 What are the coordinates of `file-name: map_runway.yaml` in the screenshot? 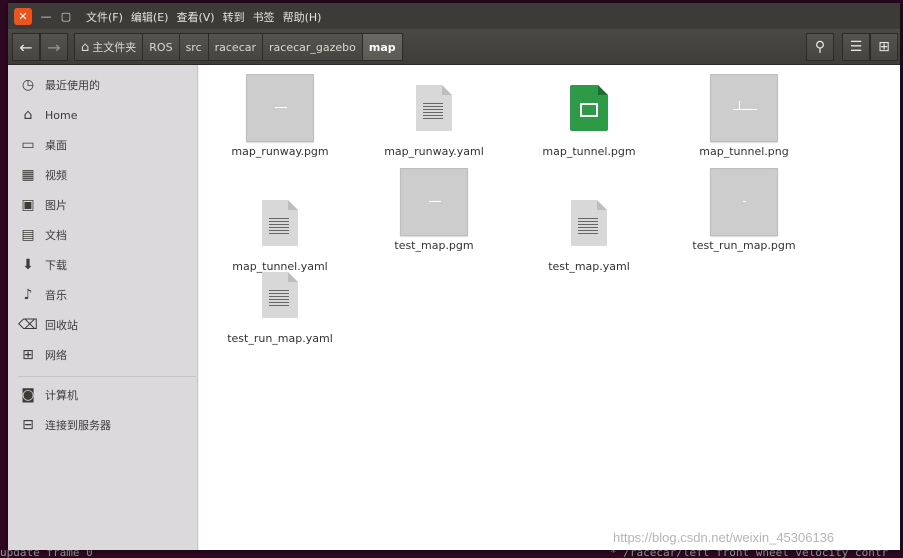 It's located at (434, 151).